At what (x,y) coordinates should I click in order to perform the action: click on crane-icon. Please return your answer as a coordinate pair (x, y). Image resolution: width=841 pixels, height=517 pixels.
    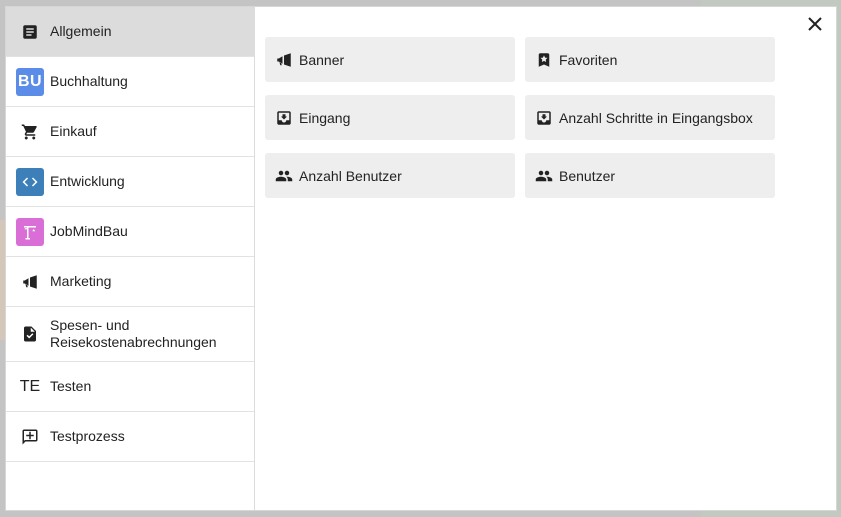
    Looking at the image, I should click on (30, 231).